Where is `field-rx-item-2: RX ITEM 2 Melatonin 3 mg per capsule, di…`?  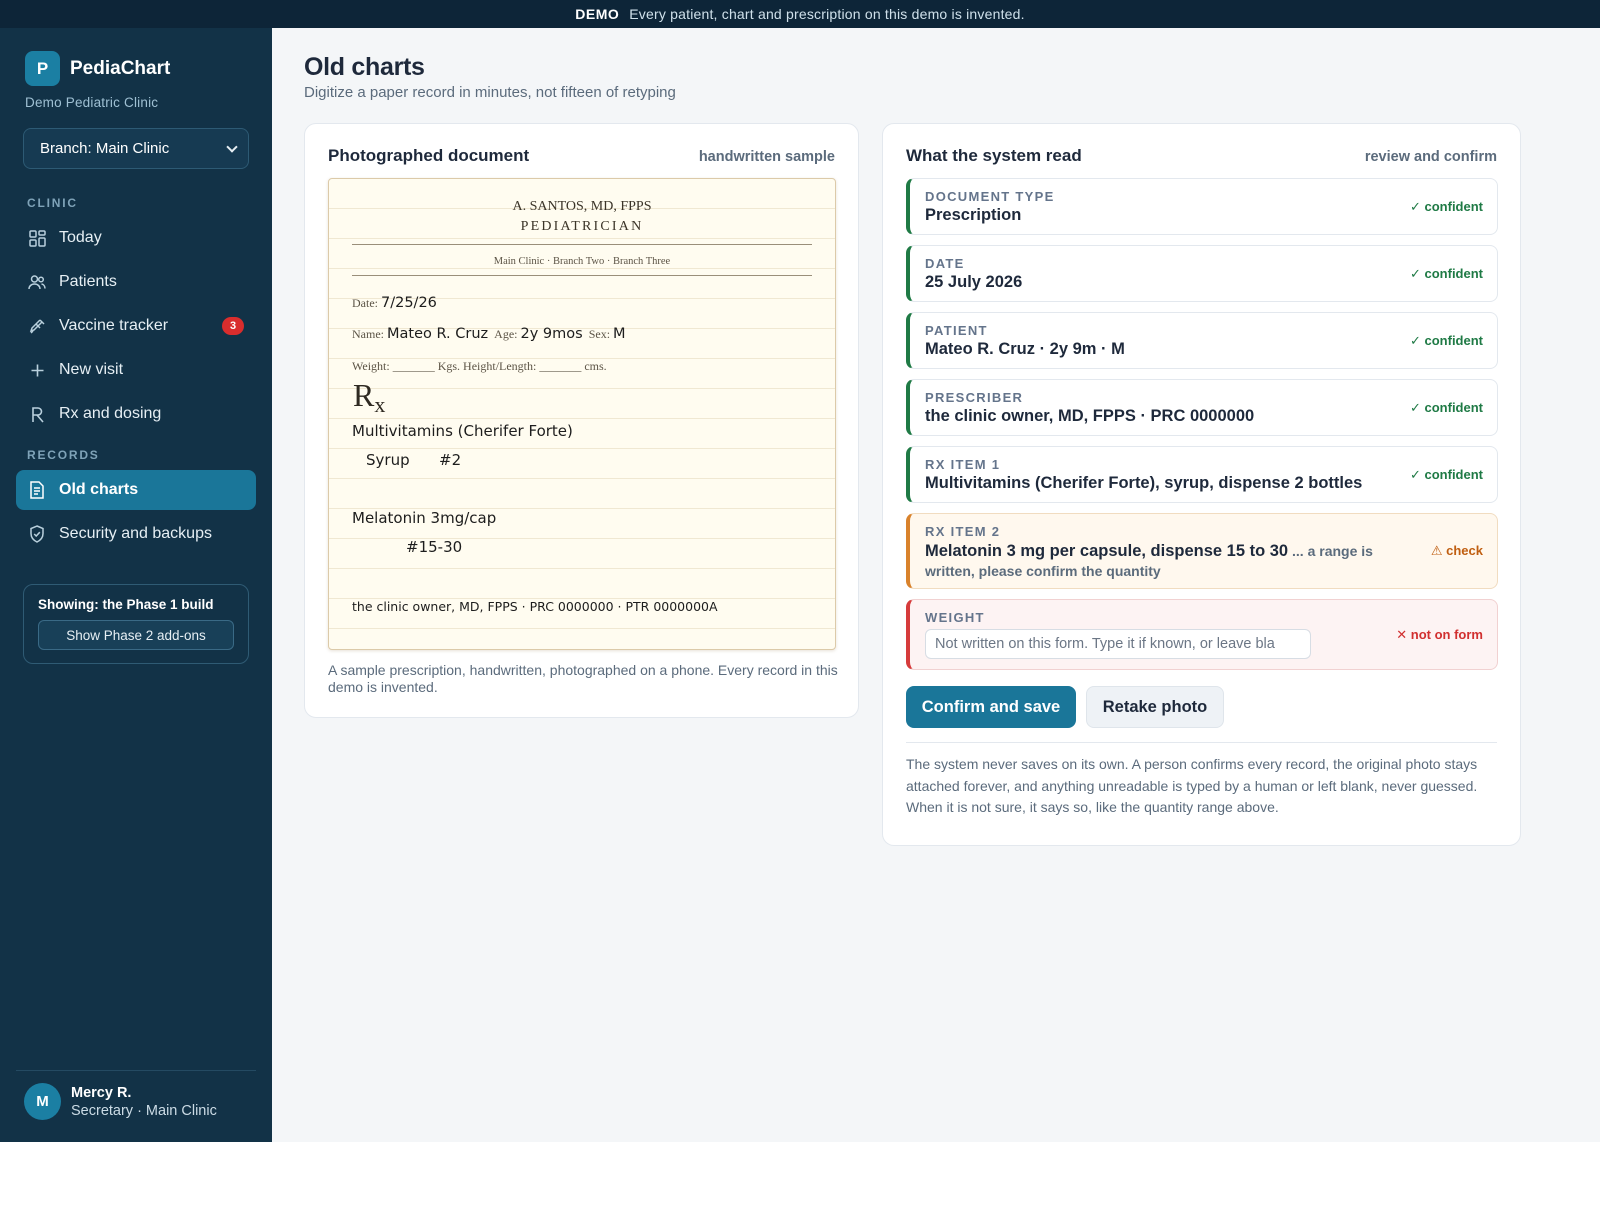 field-rx-item-2: RX ITEM 2 Melatonin 3 mg per capsule, di… is located at coordinates (1202, 551).